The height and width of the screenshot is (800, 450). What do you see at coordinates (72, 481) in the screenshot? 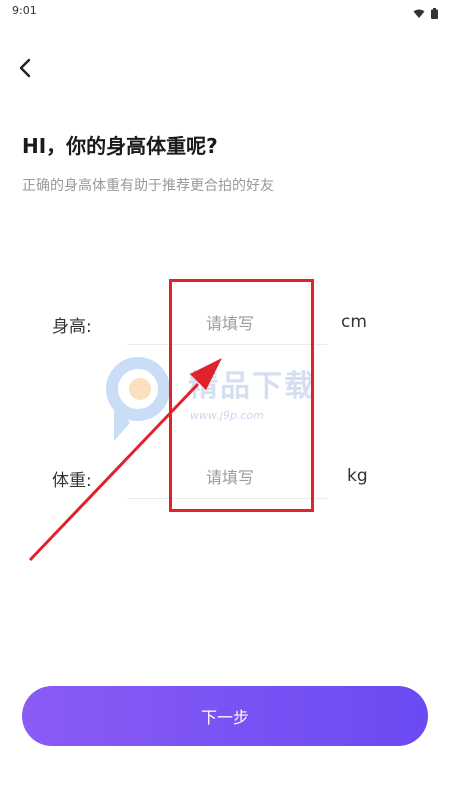
I see `weight-label: 体重:` at bounding box center [72, 481].